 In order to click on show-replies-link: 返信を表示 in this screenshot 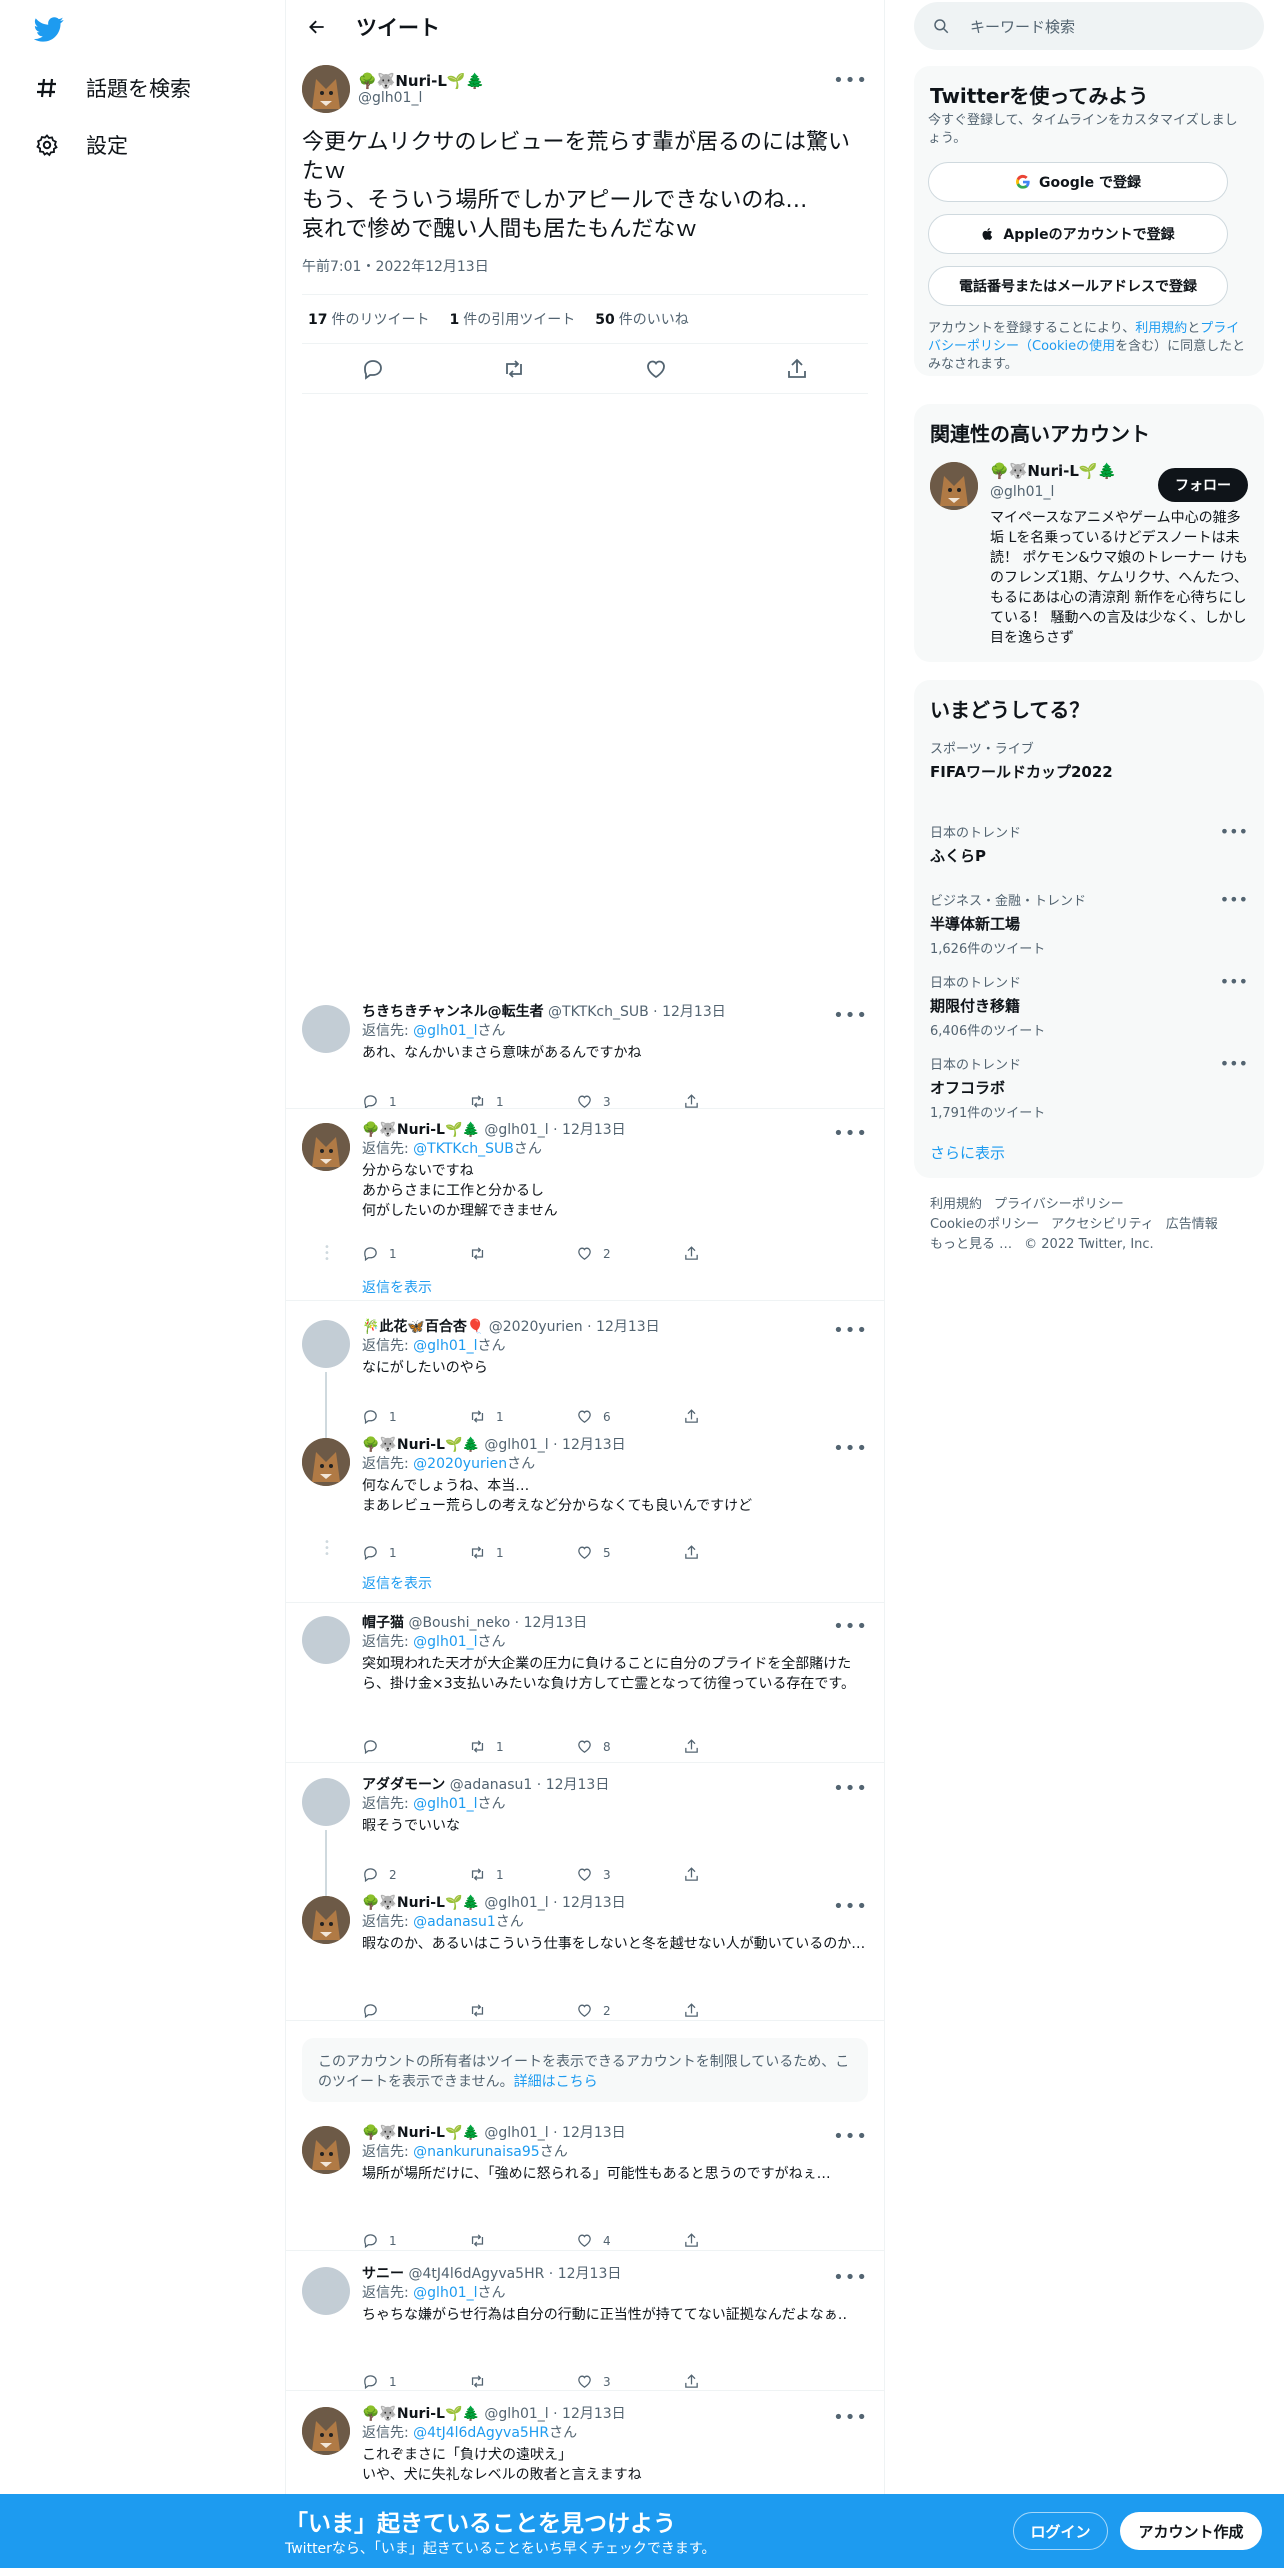, I will do `click(397, 1583)`.